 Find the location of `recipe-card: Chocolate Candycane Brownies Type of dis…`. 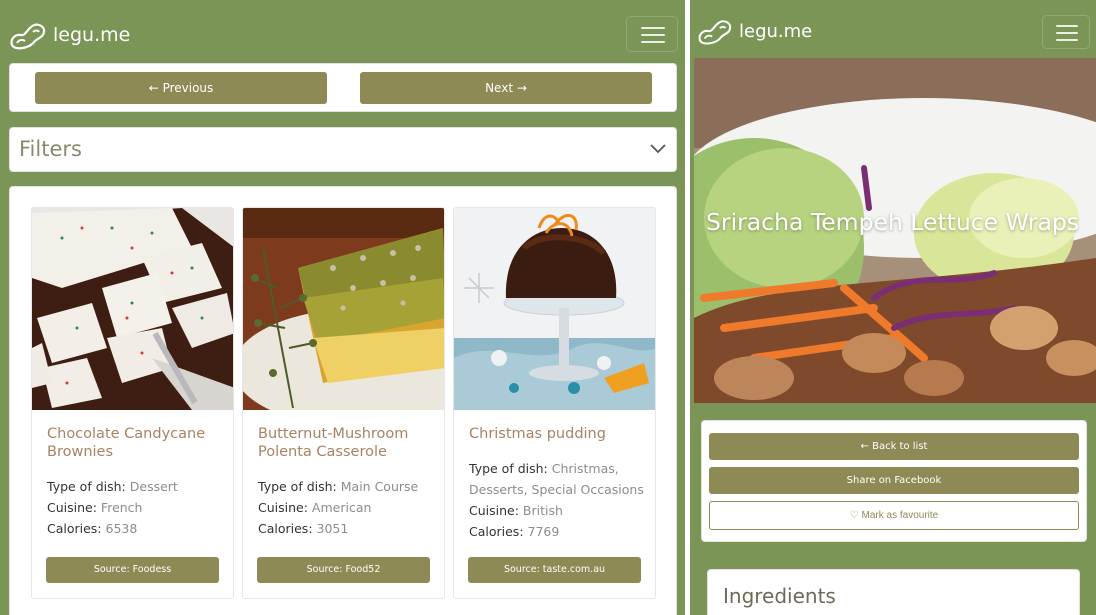

recipe-card: Chocolate Candycane Brownies Type of dis… is located at coordinates (132, 403).